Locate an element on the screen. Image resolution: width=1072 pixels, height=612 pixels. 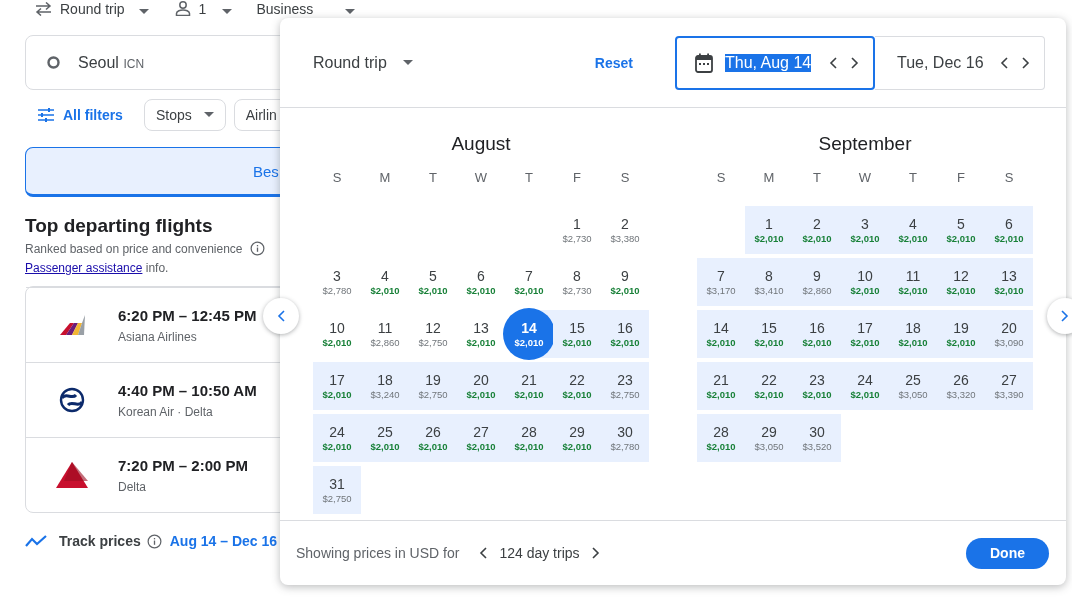
calendar-day: 2 $2,010 is located at coordinates (817, 230).